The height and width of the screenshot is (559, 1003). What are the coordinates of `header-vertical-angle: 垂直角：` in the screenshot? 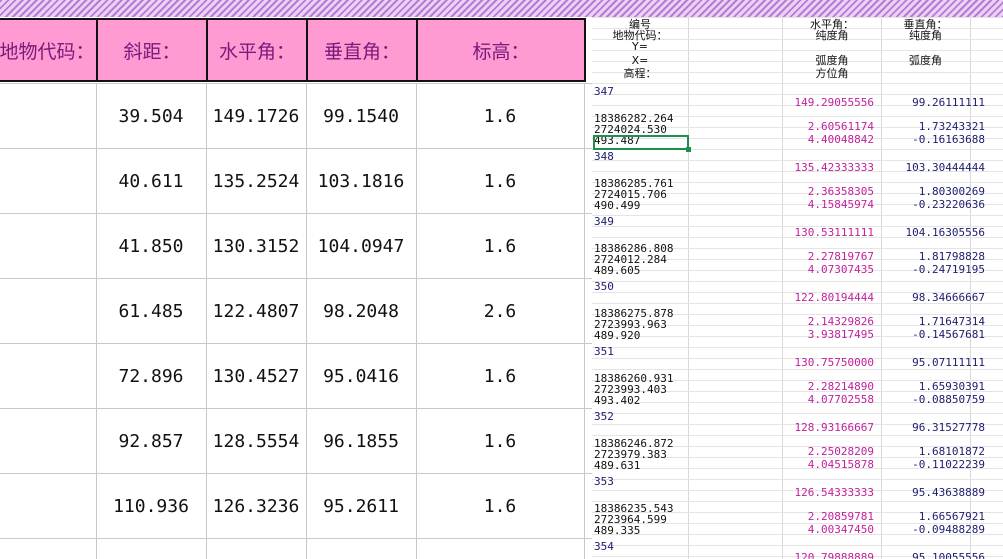 It's located at (362, 50).